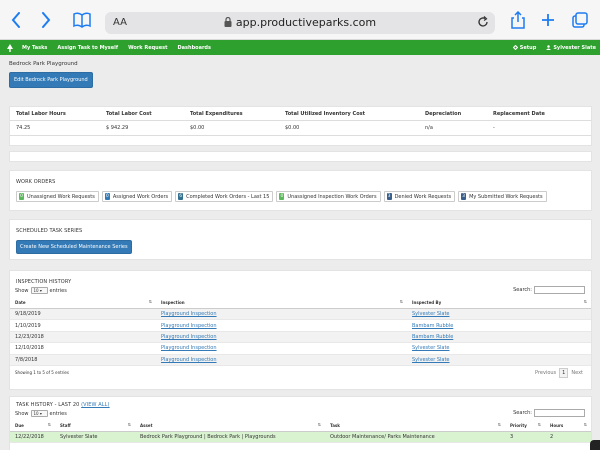 This screenshot has width=600, height=450. Describe the element at coordinates (51, 80) in the screenshot. I see `edit-asset-button: Edit Bedrock Park Playground` at that location.